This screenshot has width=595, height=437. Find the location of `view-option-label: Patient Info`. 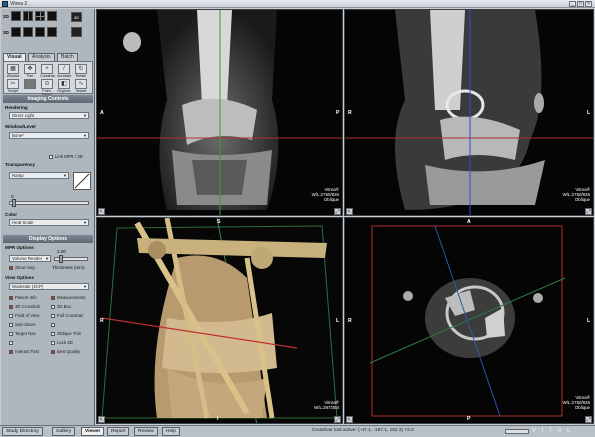

view-option-label: Patient Info is located at coordinates (26, 297).